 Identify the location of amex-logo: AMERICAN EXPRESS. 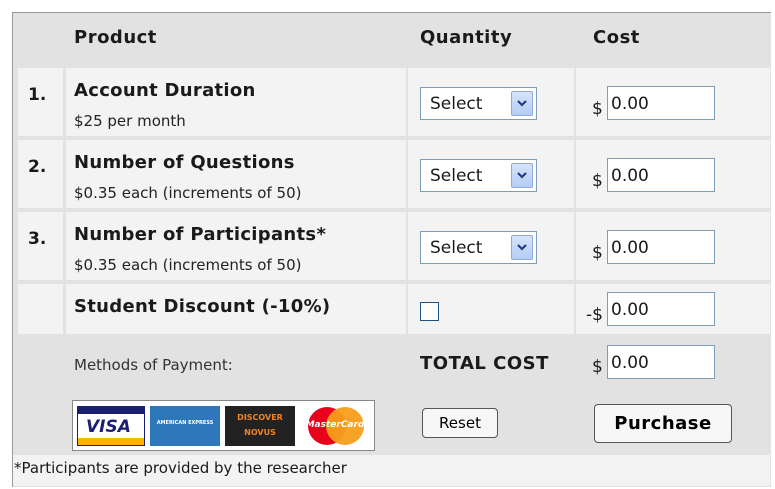
(185, 426).